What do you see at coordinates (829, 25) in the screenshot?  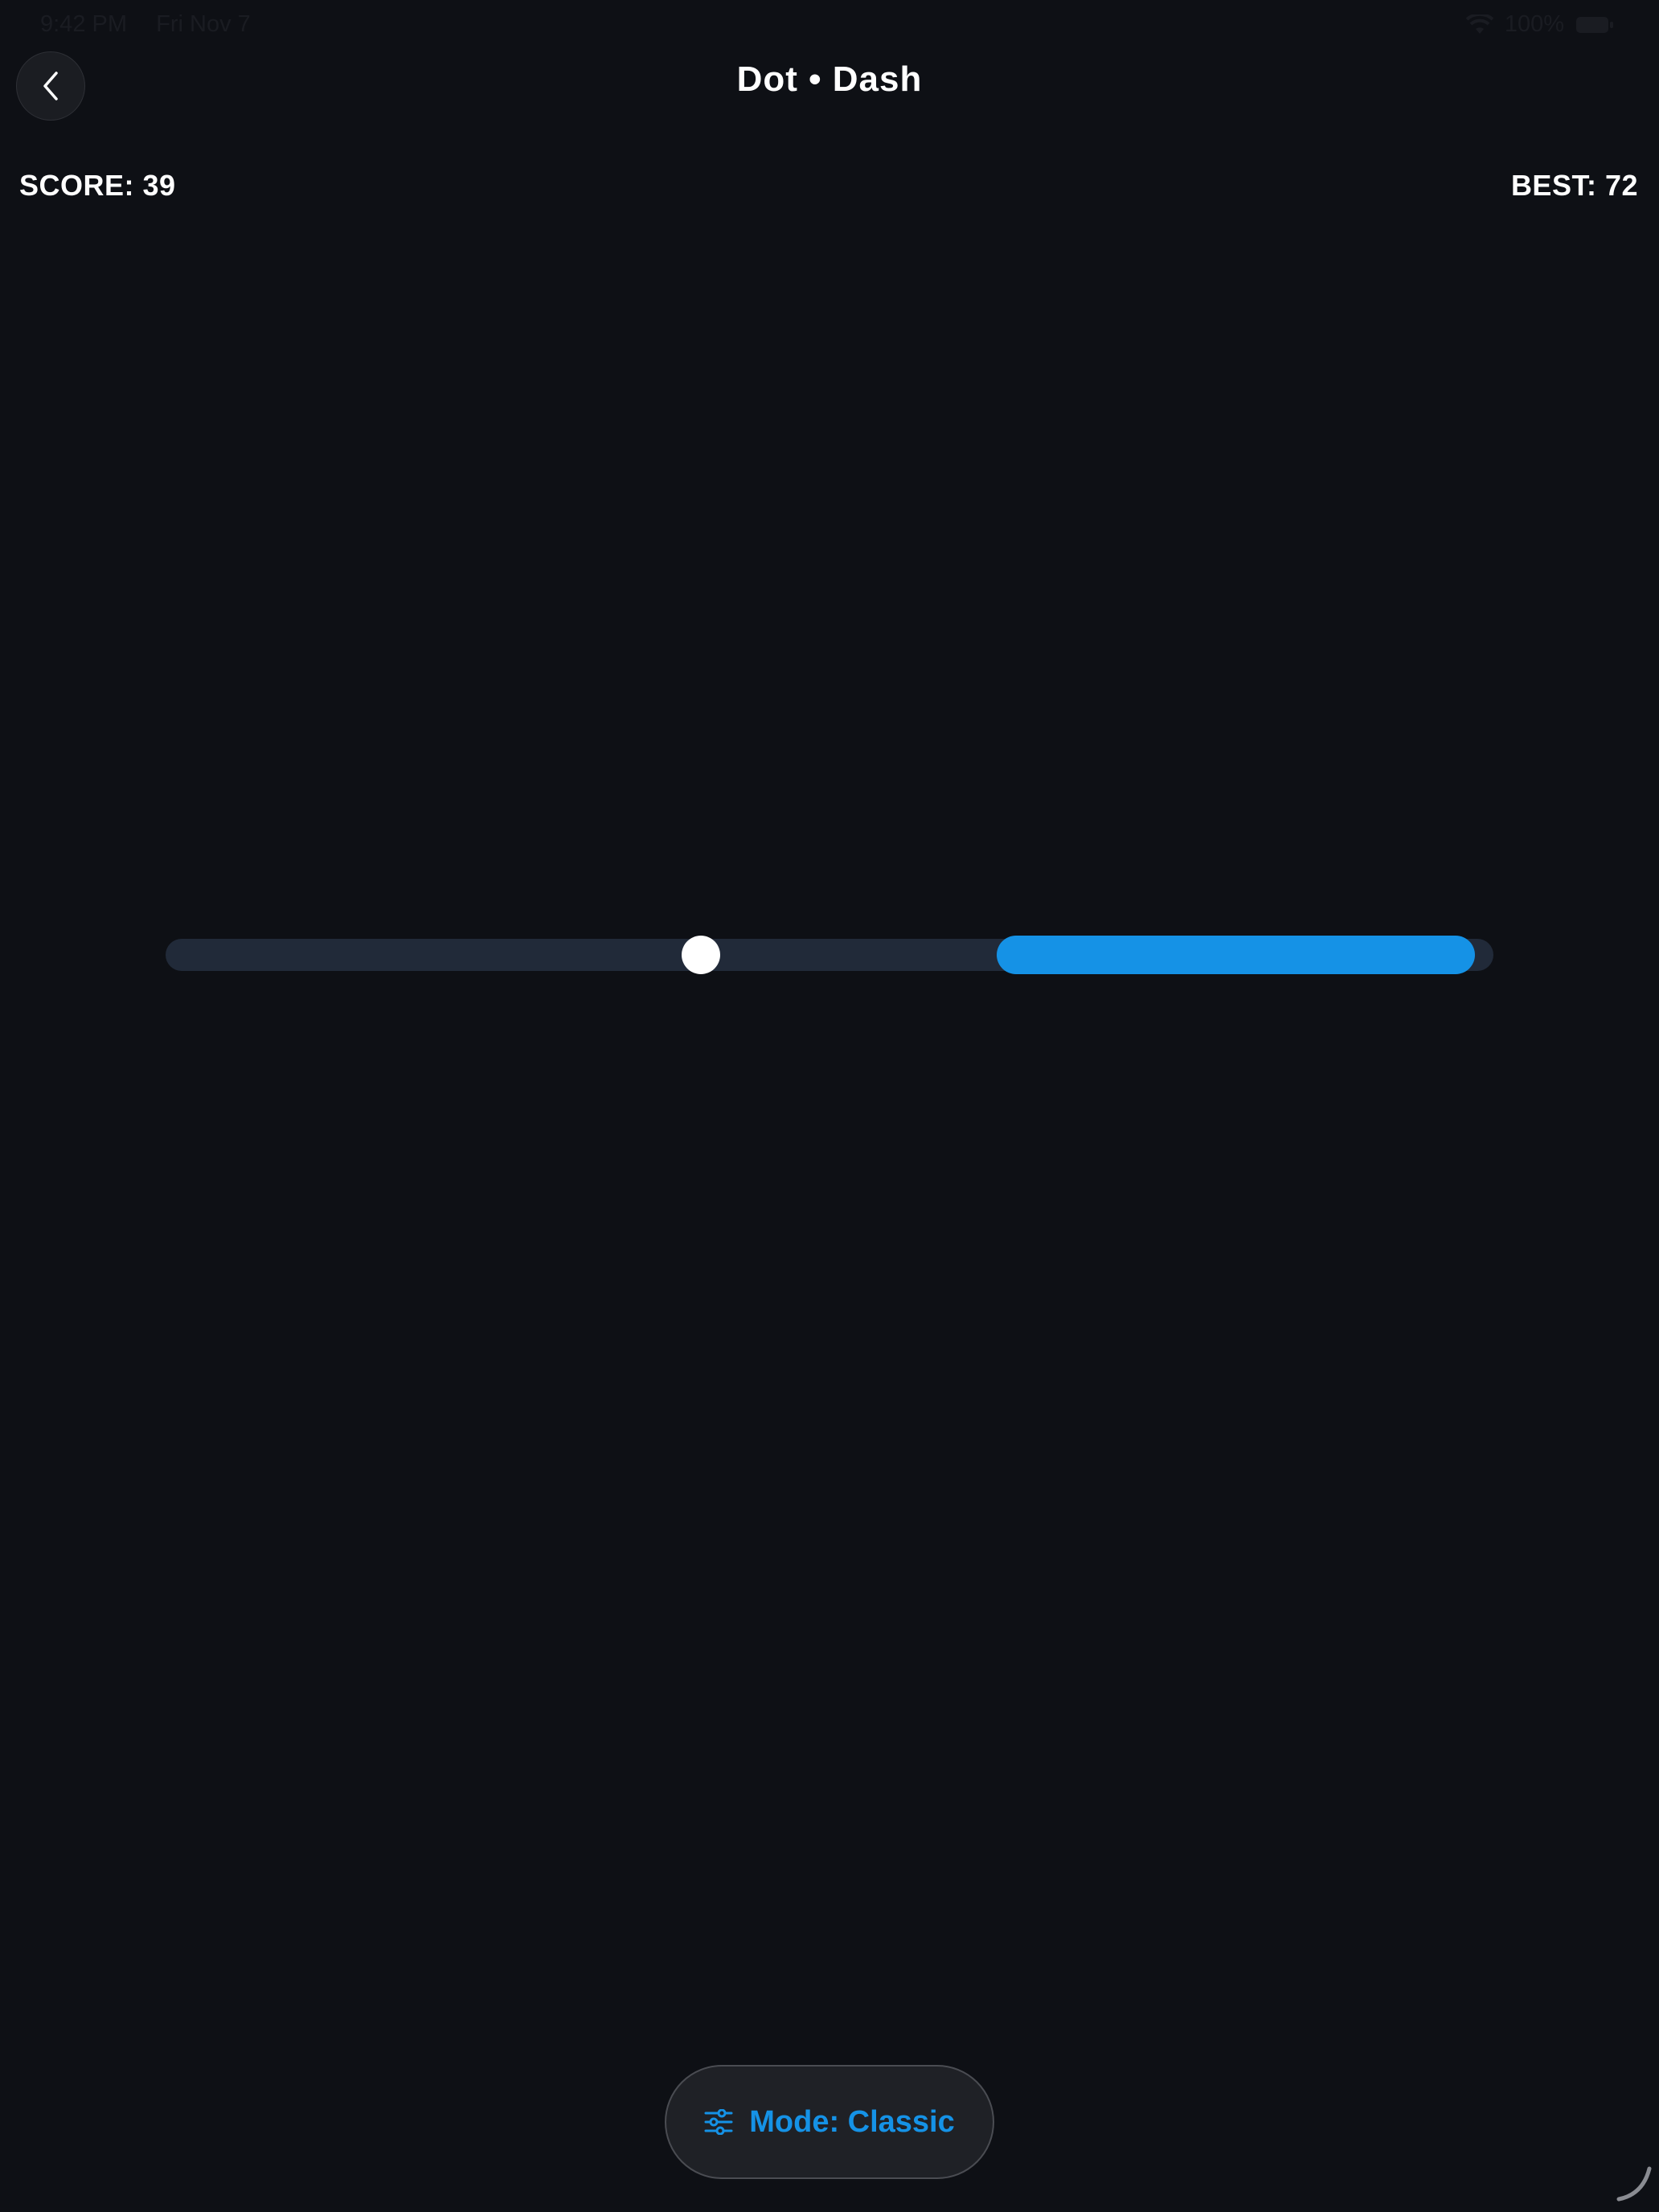 I see `status-bar: 9:42 PM Fri Nov 7 100%` at bounding box center [829, 25].